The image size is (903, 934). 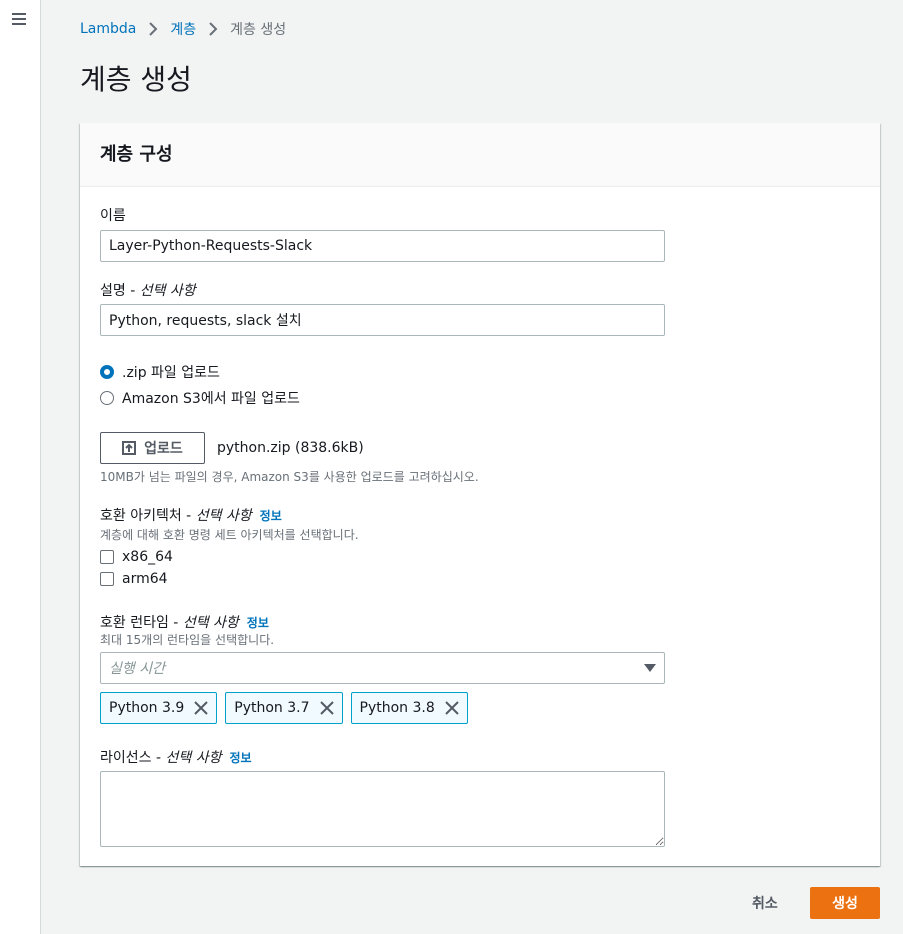 What do you see at coordinates (120, 291) in the screenshot?
I see `description-label-text: 설명 -` at bounding box center [120, 291].